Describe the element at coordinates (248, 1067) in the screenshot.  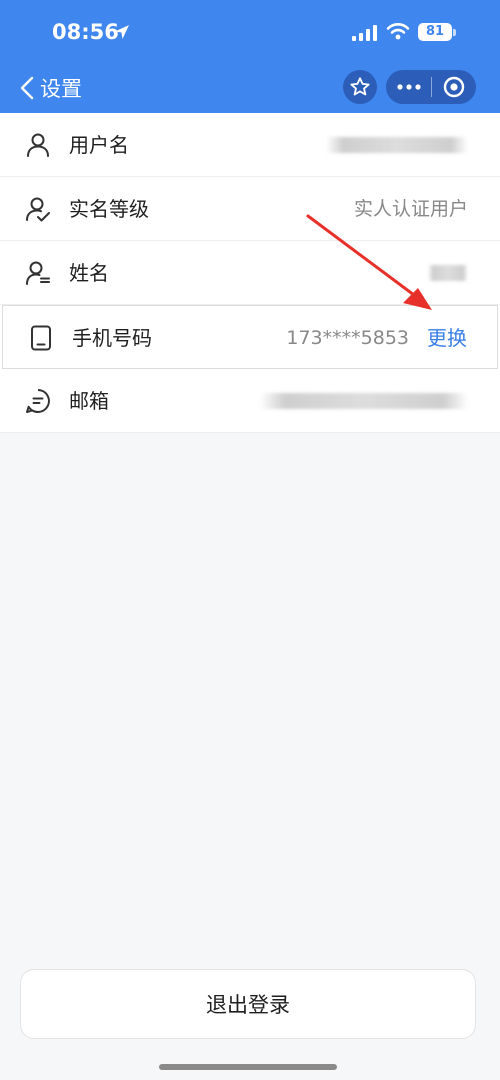
I see `home-indicator` at that location.